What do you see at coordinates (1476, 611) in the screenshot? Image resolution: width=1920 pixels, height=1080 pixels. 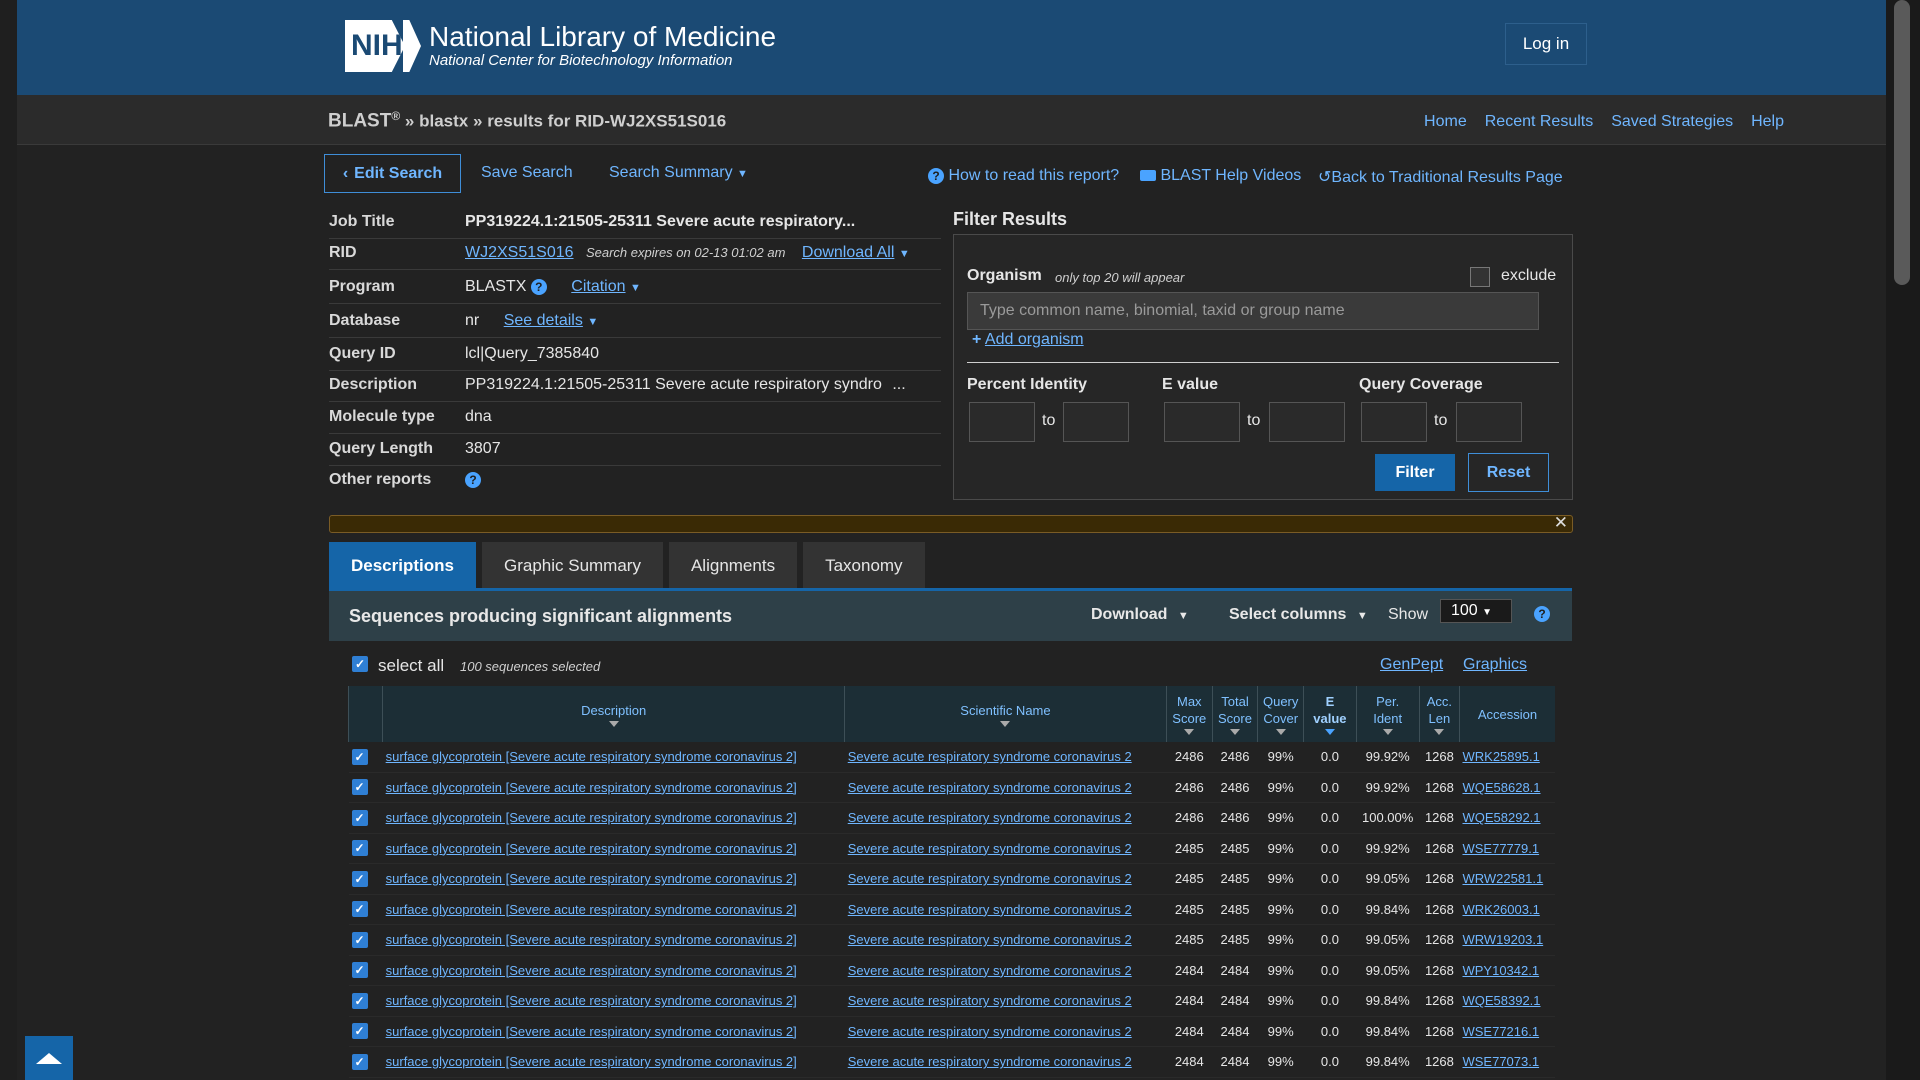 I see `show-count-select: 100 ▼` at bounding box center [1476, 611].